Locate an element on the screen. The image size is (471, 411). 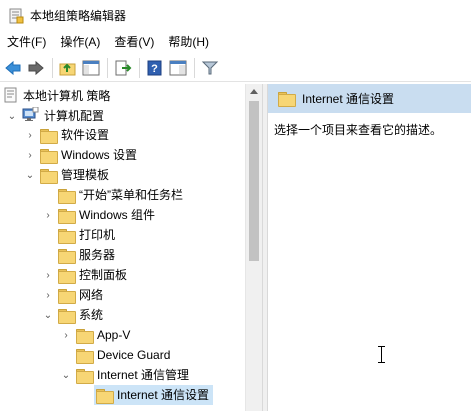
tree-label: Windows 组件 is located at coordinates (117, 215).